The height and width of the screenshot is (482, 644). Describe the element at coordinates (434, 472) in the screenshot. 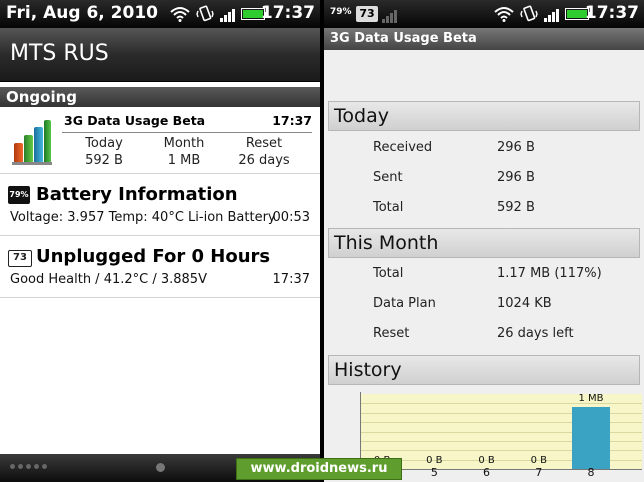

I see `x-tick-label: 5` at that location.